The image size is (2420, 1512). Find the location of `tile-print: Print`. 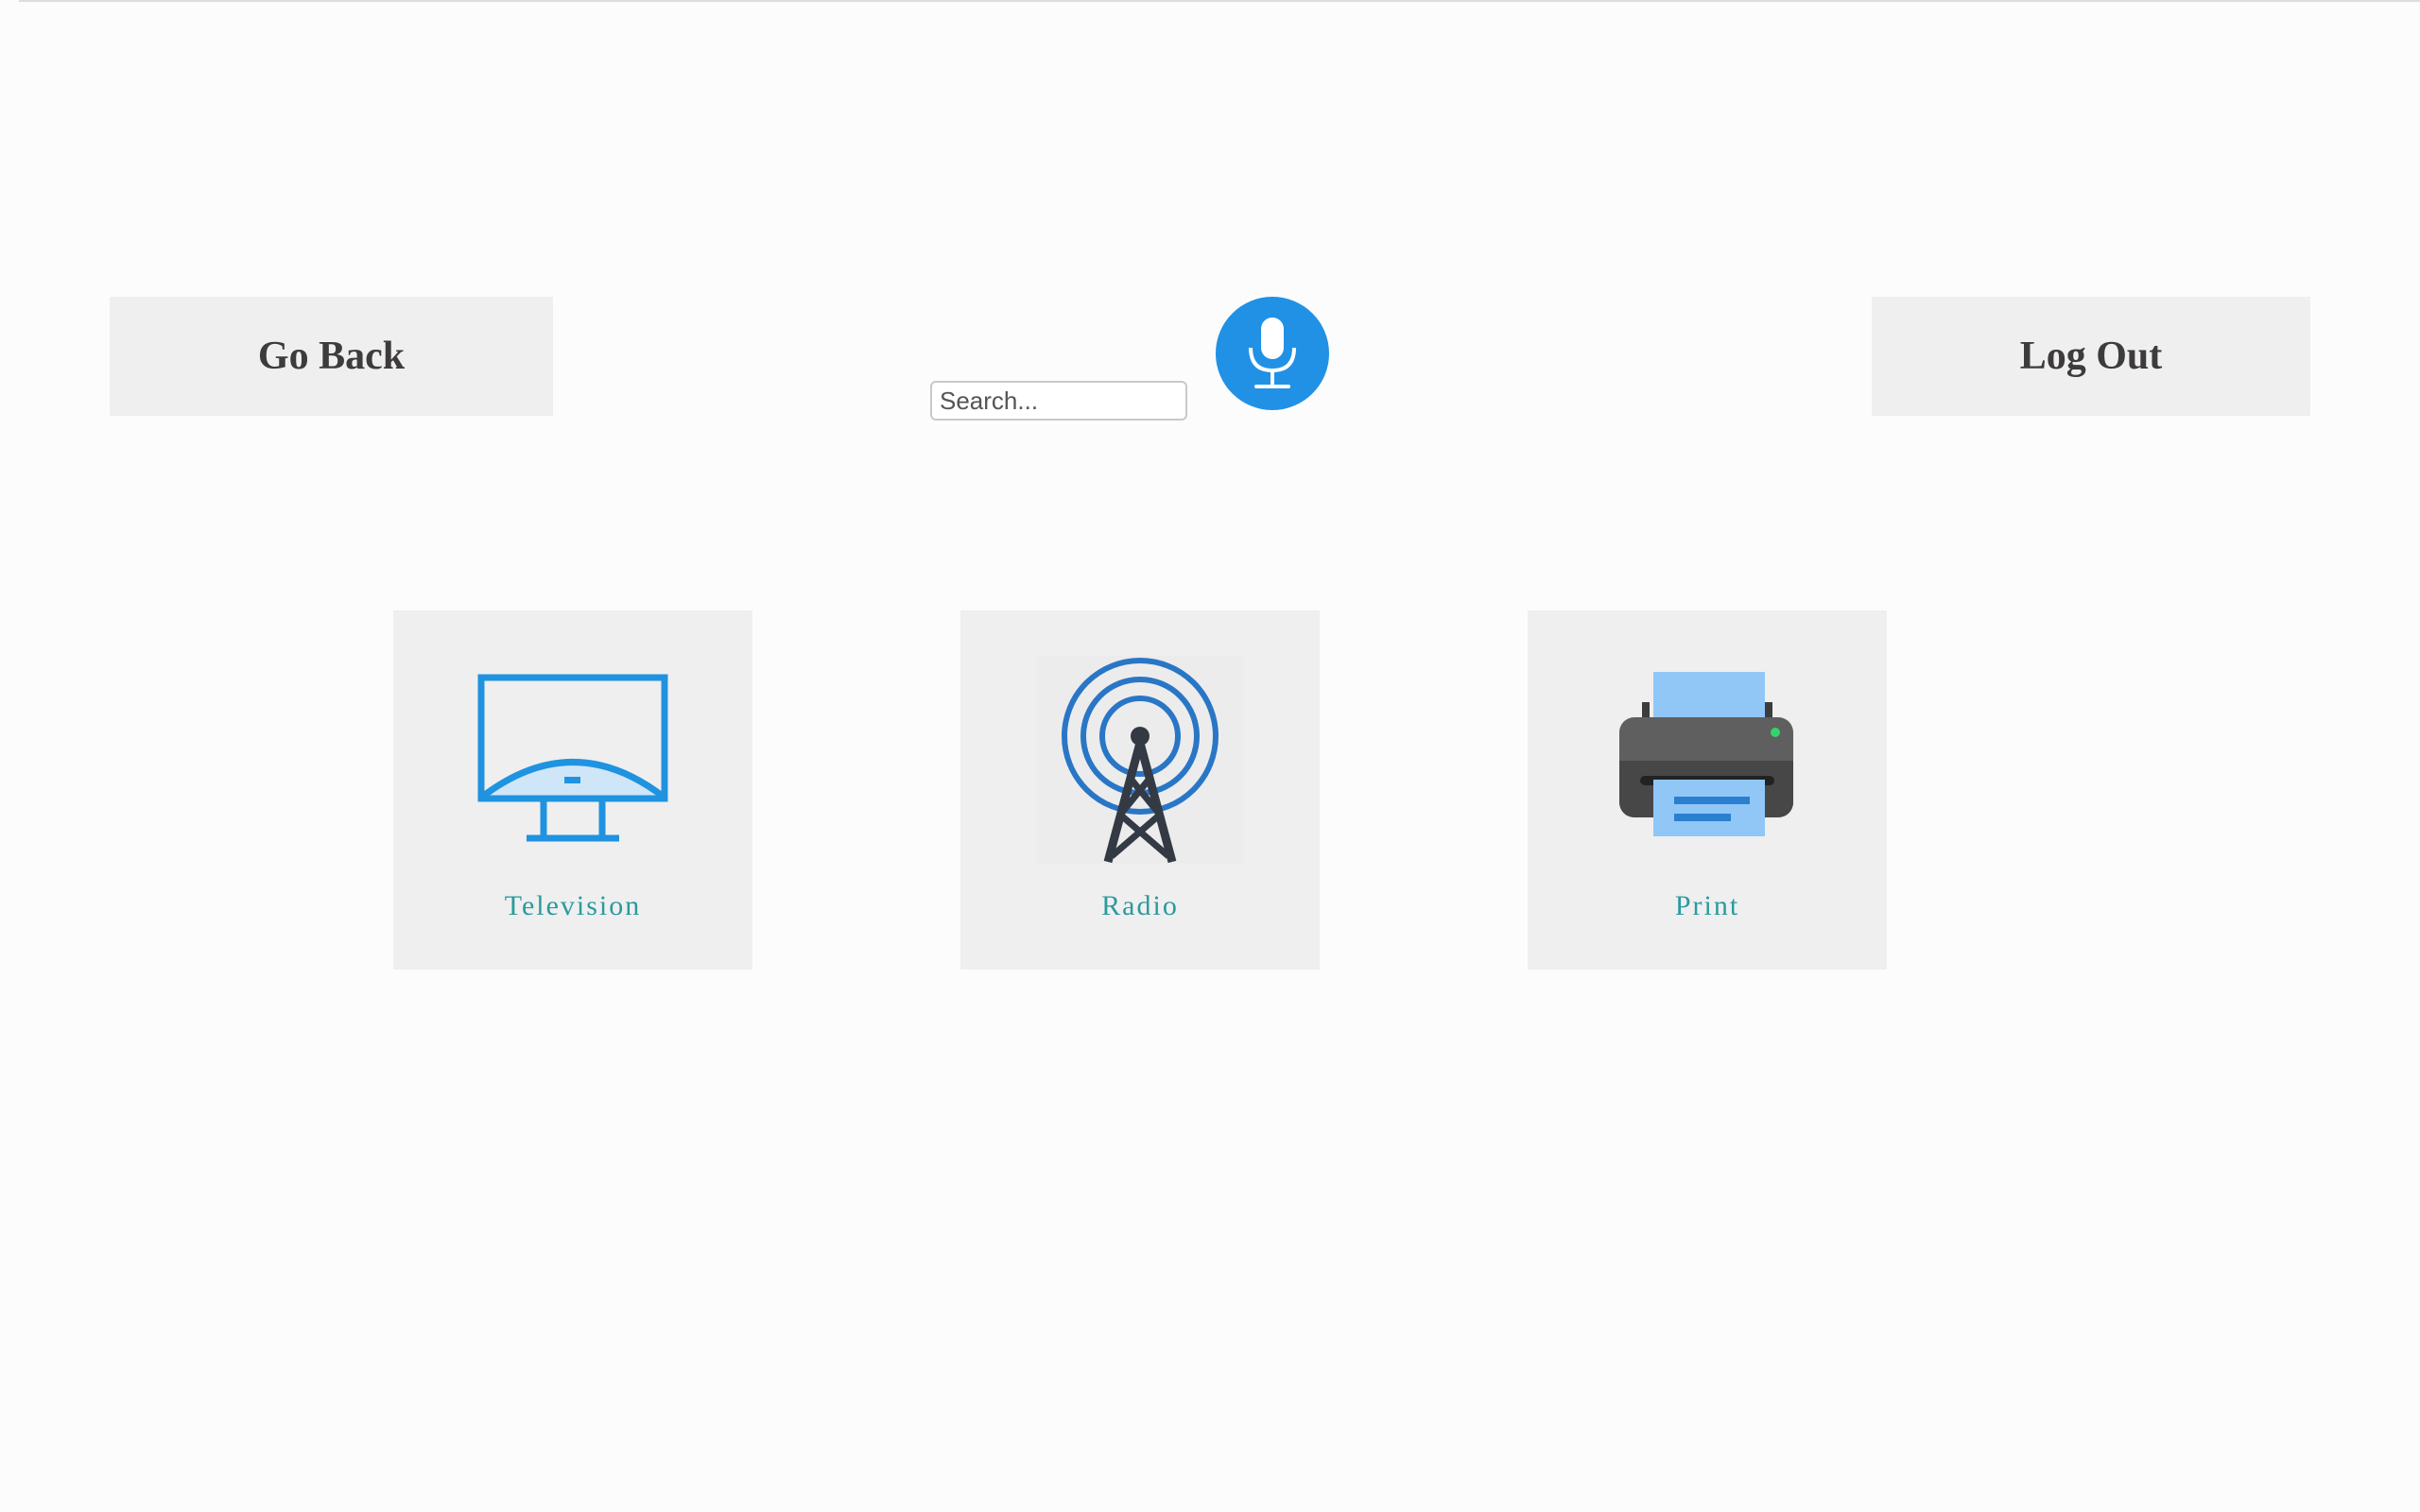

tile-print: Print is located at coordinates (1708, 790).